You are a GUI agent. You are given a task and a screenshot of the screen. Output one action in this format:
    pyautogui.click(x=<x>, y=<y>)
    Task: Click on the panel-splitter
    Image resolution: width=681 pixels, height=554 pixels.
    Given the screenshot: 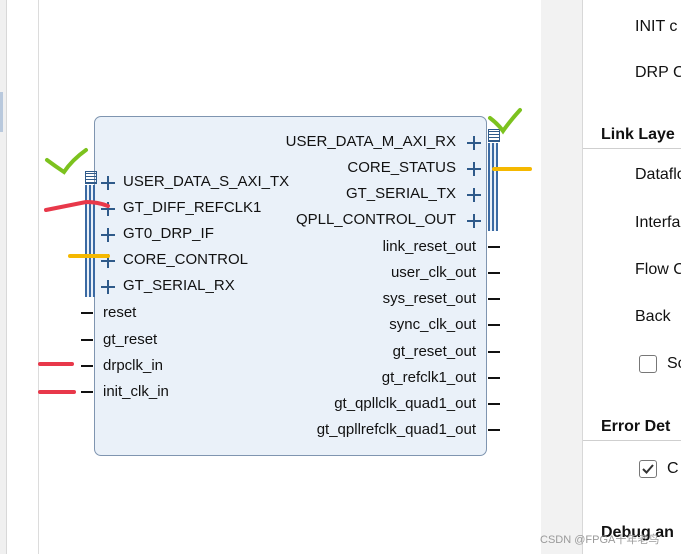 What is the action you would take?
    pyautogui.click(x=562, y=277)
    